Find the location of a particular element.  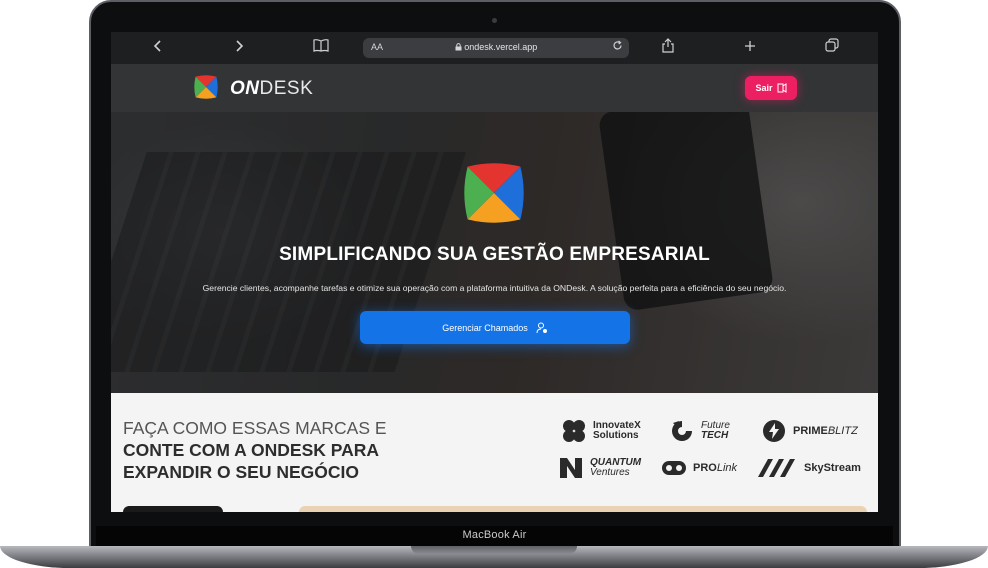

quantum-logo-icon is located at coordinates (571, 468).